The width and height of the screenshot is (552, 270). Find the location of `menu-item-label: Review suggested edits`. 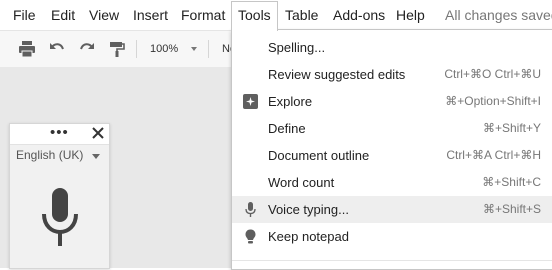

menu-item-label: Review suggested edits is located at coordinates (337, 74).